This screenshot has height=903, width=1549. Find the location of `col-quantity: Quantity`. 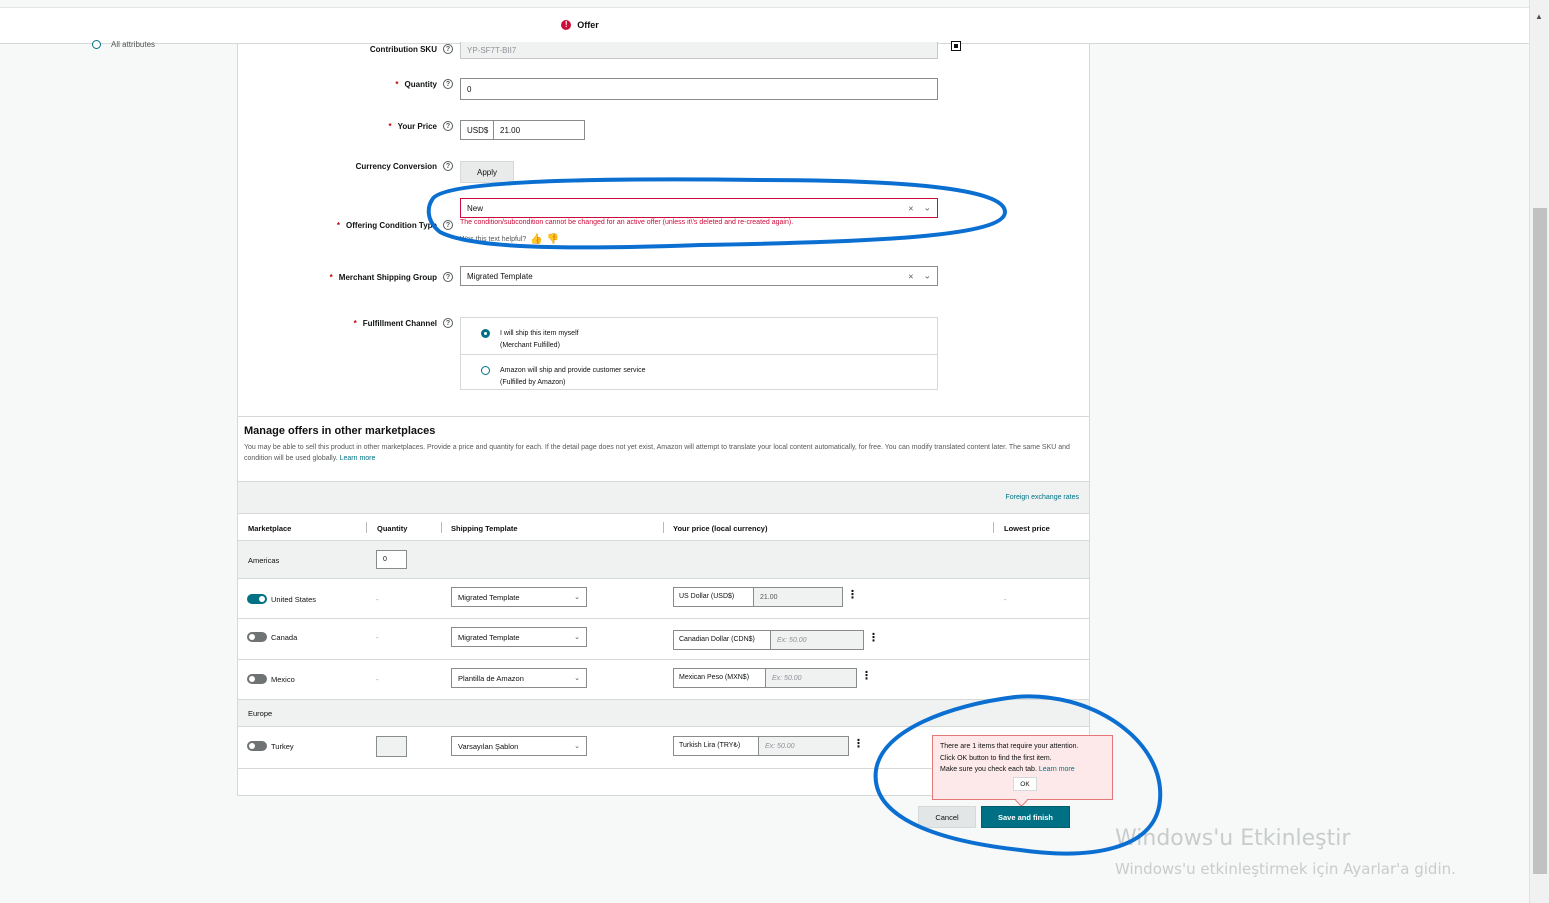

col-quantity: Quantity is located at coordinates (392, 528).